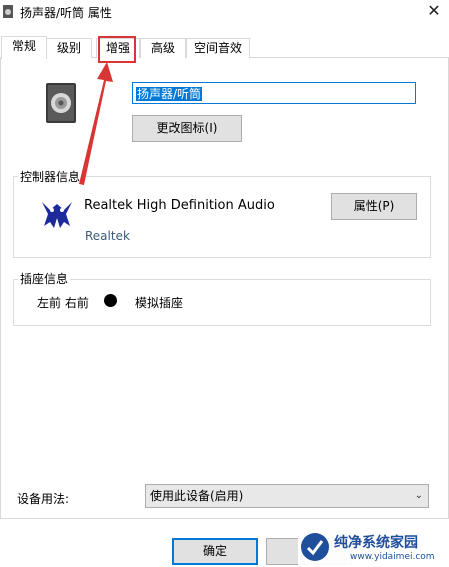  What do you see at coordinates (374, 206) in the screenshot?
I see `properties-button: 属性(P)` at bounding box center [374, 206].